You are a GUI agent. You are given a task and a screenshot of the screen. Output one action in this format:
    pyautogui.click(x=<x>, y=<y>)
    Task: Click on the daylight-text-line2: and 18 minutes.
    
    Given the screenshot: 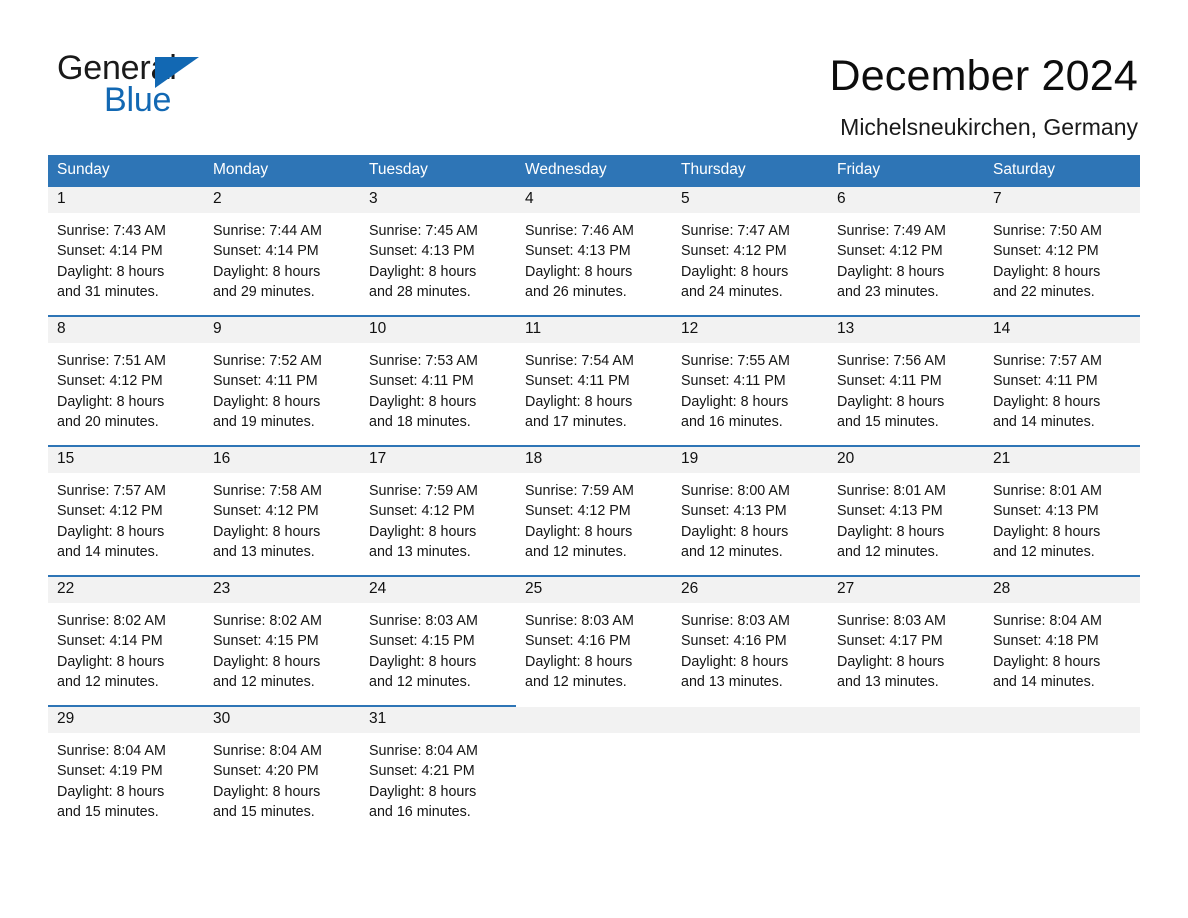 What is the action you would take?
    pyautogui.click(x=420, y=421)
    